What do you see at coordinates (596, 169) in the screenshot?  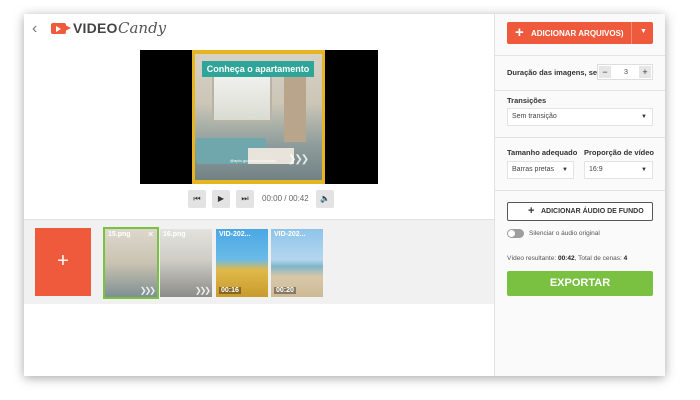 I see `ratio-value: 16:9` at bounding box center [596, 169].